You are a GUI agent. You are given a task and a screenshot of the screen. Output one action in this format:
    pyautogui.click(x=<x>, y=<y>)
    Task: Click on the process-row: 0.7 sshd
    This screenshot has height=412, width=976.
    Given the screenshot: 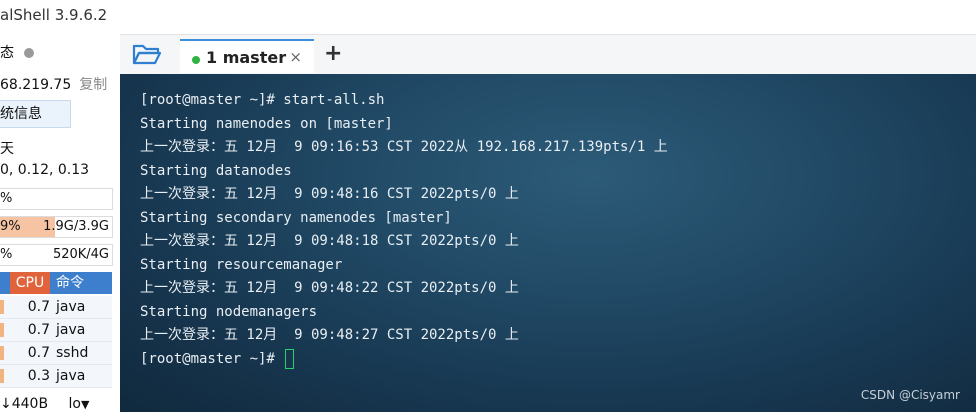 What is the action you would take?
    pyautogui.click(x=56, y=353)
    